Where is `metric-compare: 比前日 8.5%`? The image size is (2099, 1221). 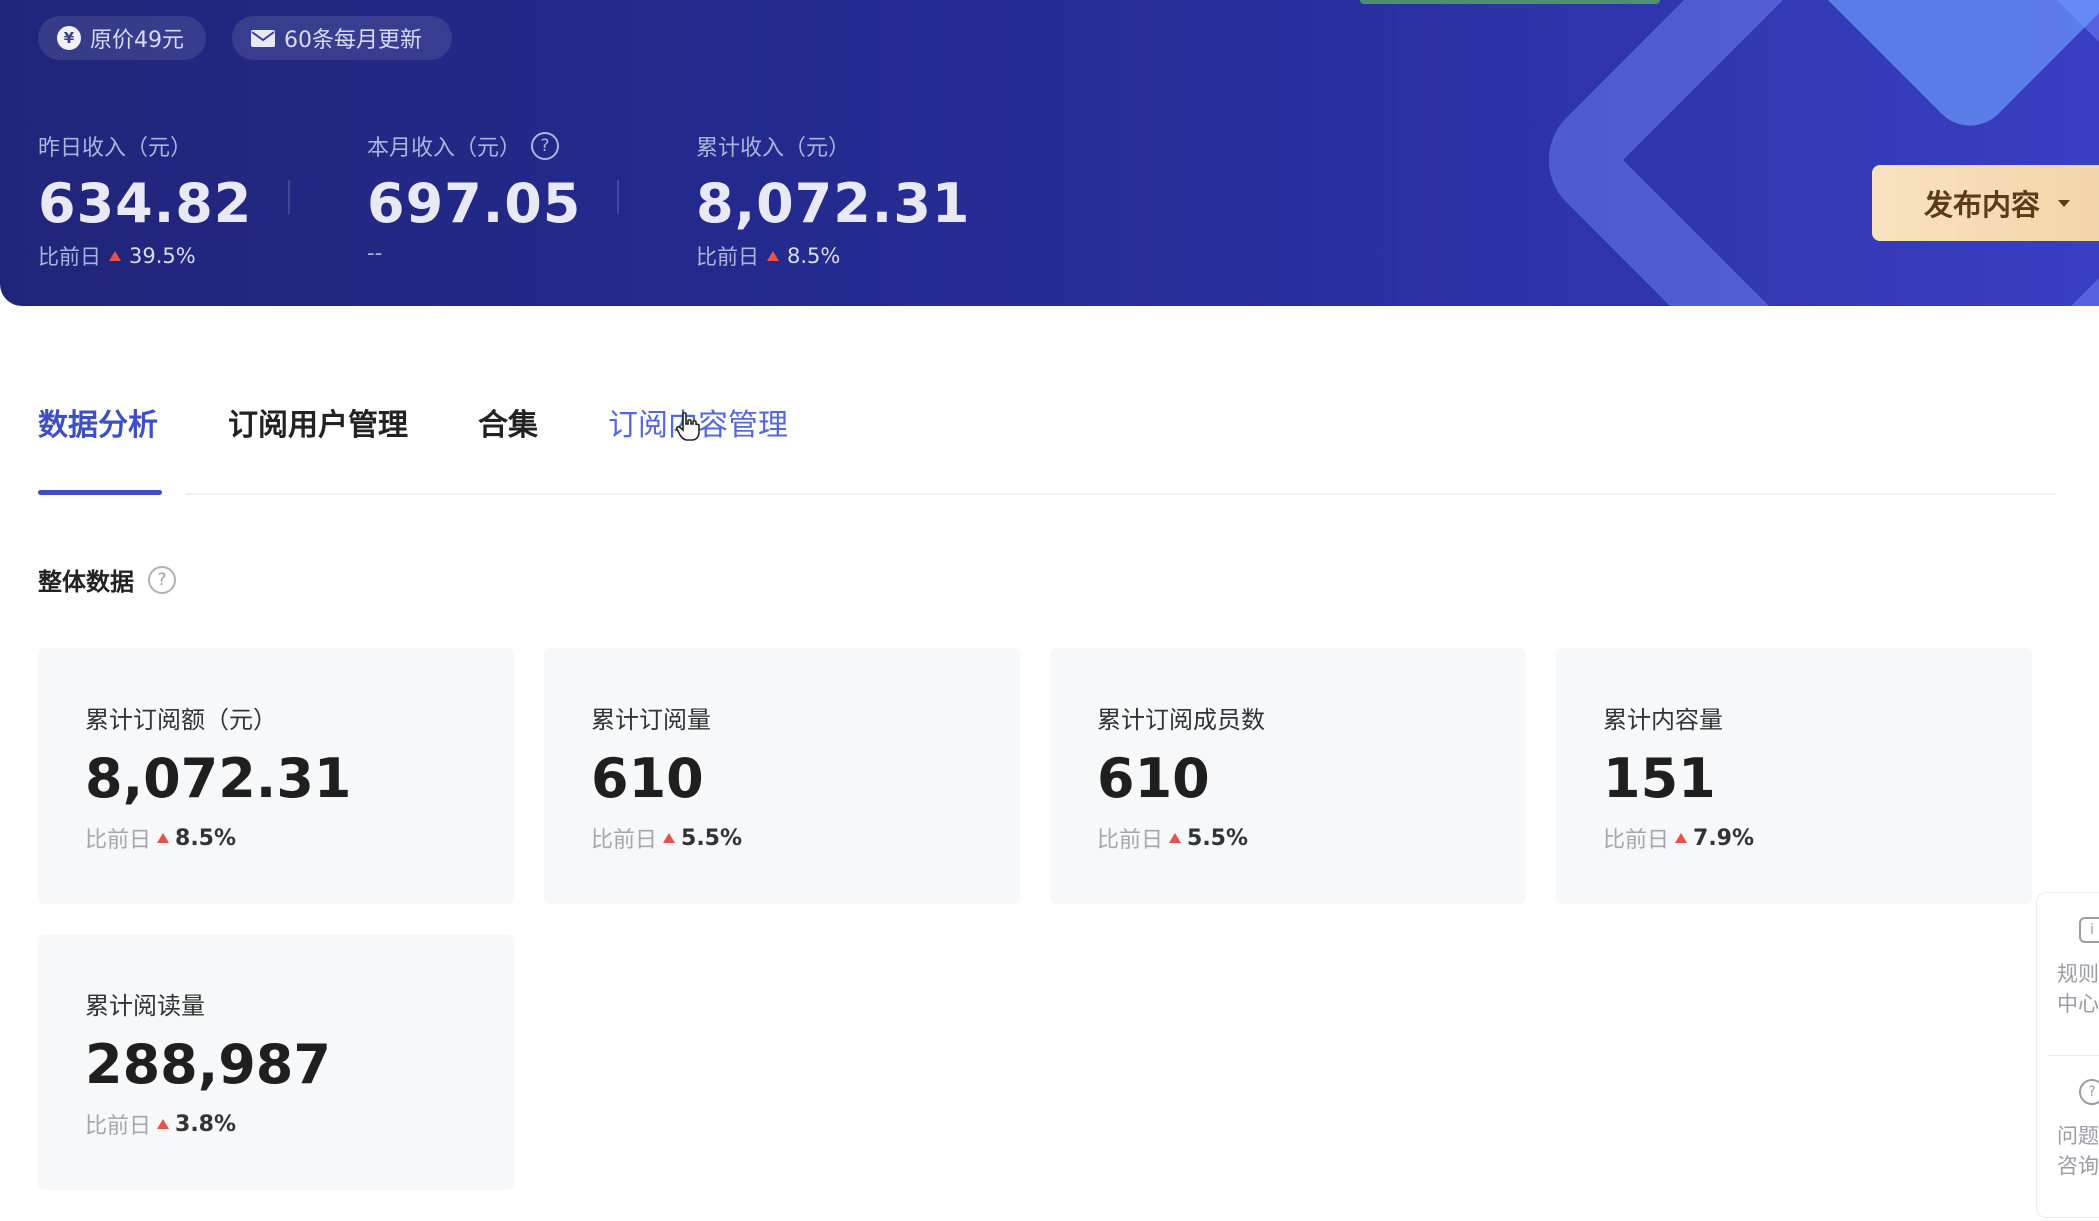 metric-compare: 比前日 8.5% is located at coordinates (299, 838).